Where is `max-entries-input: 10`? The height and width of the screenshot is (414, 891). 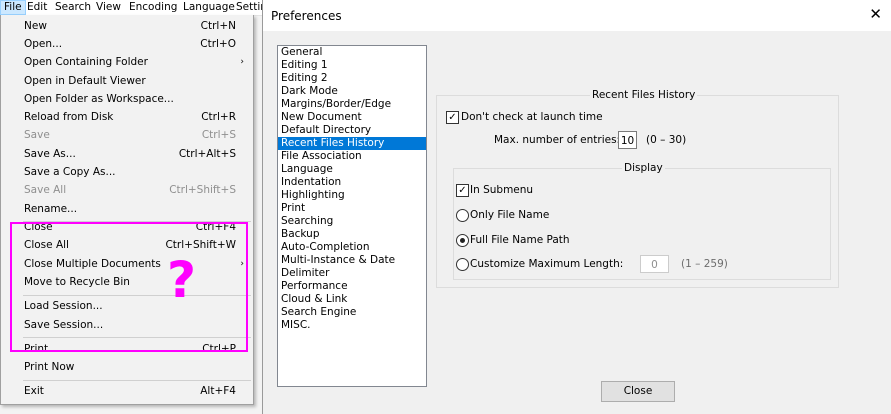 max-entries-input: 10 is located at coordinates (627, 140).